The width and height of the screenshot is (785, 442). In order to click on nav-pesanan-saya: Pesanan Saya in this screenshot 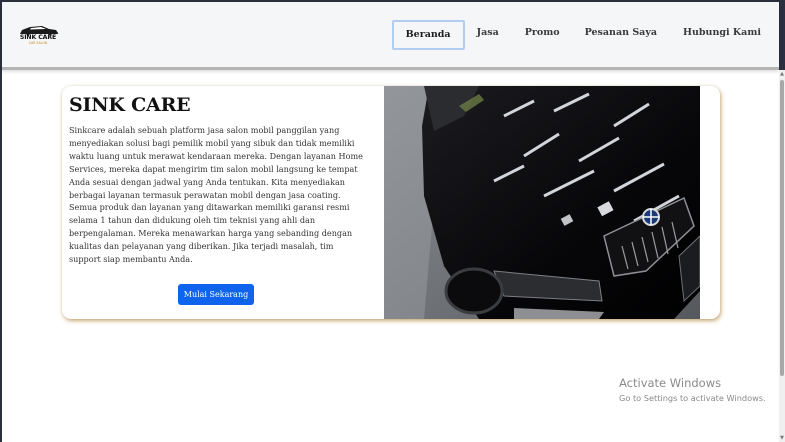, I will do `click(621, 35)`.